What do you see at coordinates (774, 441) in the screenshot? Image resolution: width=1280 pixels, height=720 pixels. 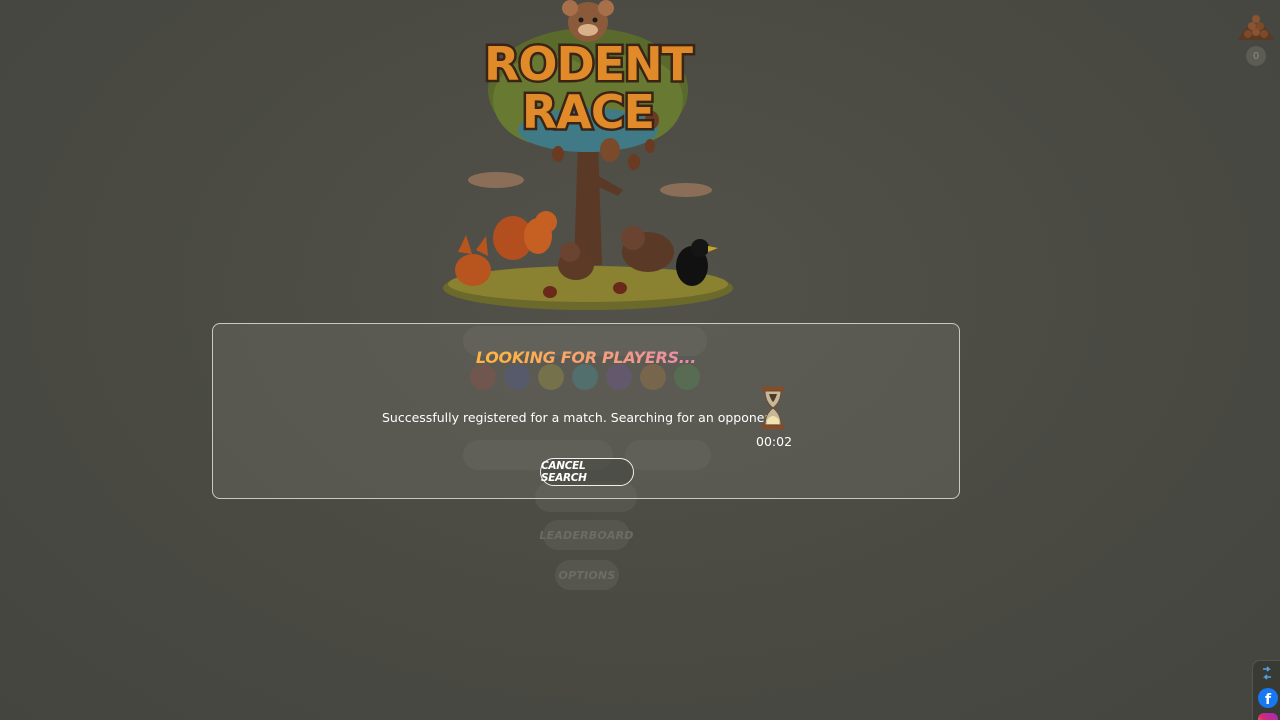 I see `search-timer: 00:02` at bounding box center [774, 441].